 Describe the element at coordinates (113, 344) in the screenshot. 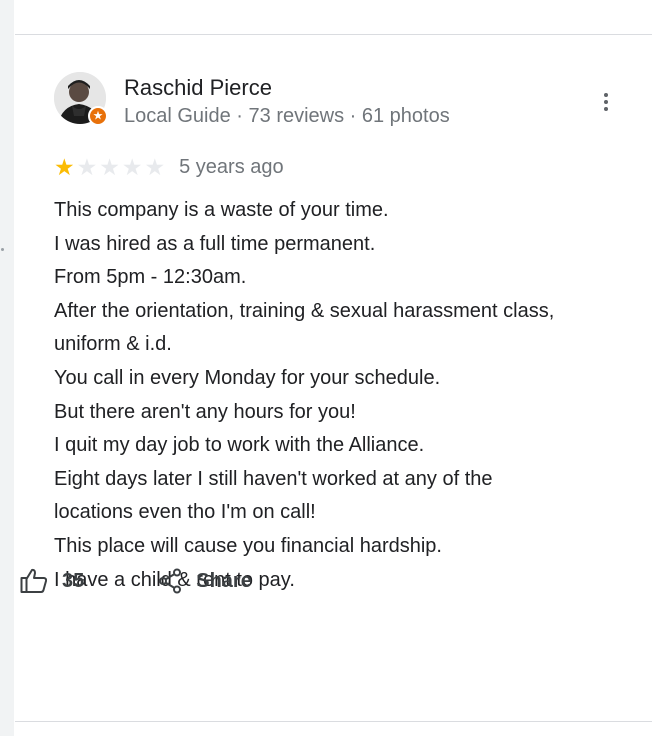

I see `review-text-line: uniform & i.d.` at that location.